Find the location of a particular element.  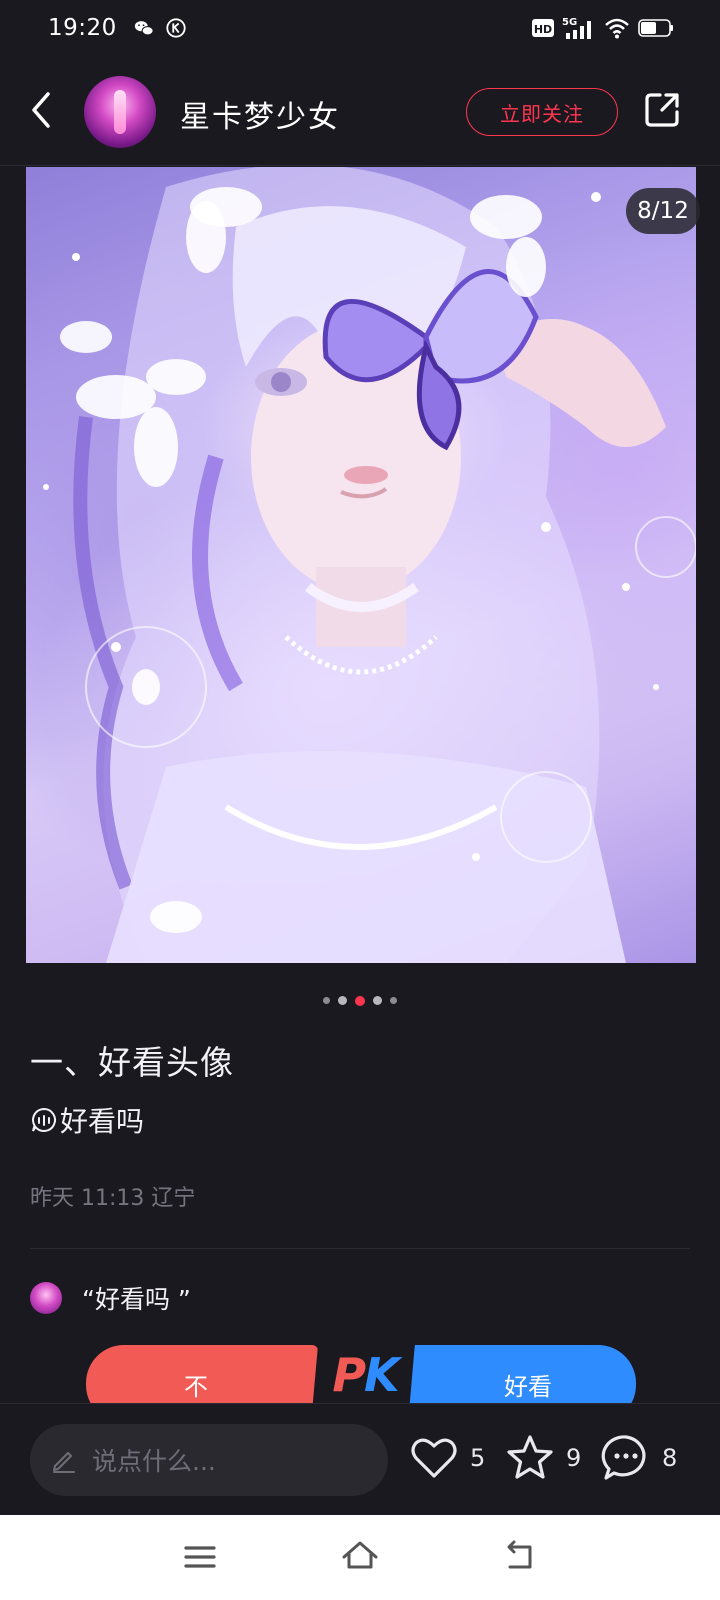

wifi-icon is located at coordinates (617, 28).